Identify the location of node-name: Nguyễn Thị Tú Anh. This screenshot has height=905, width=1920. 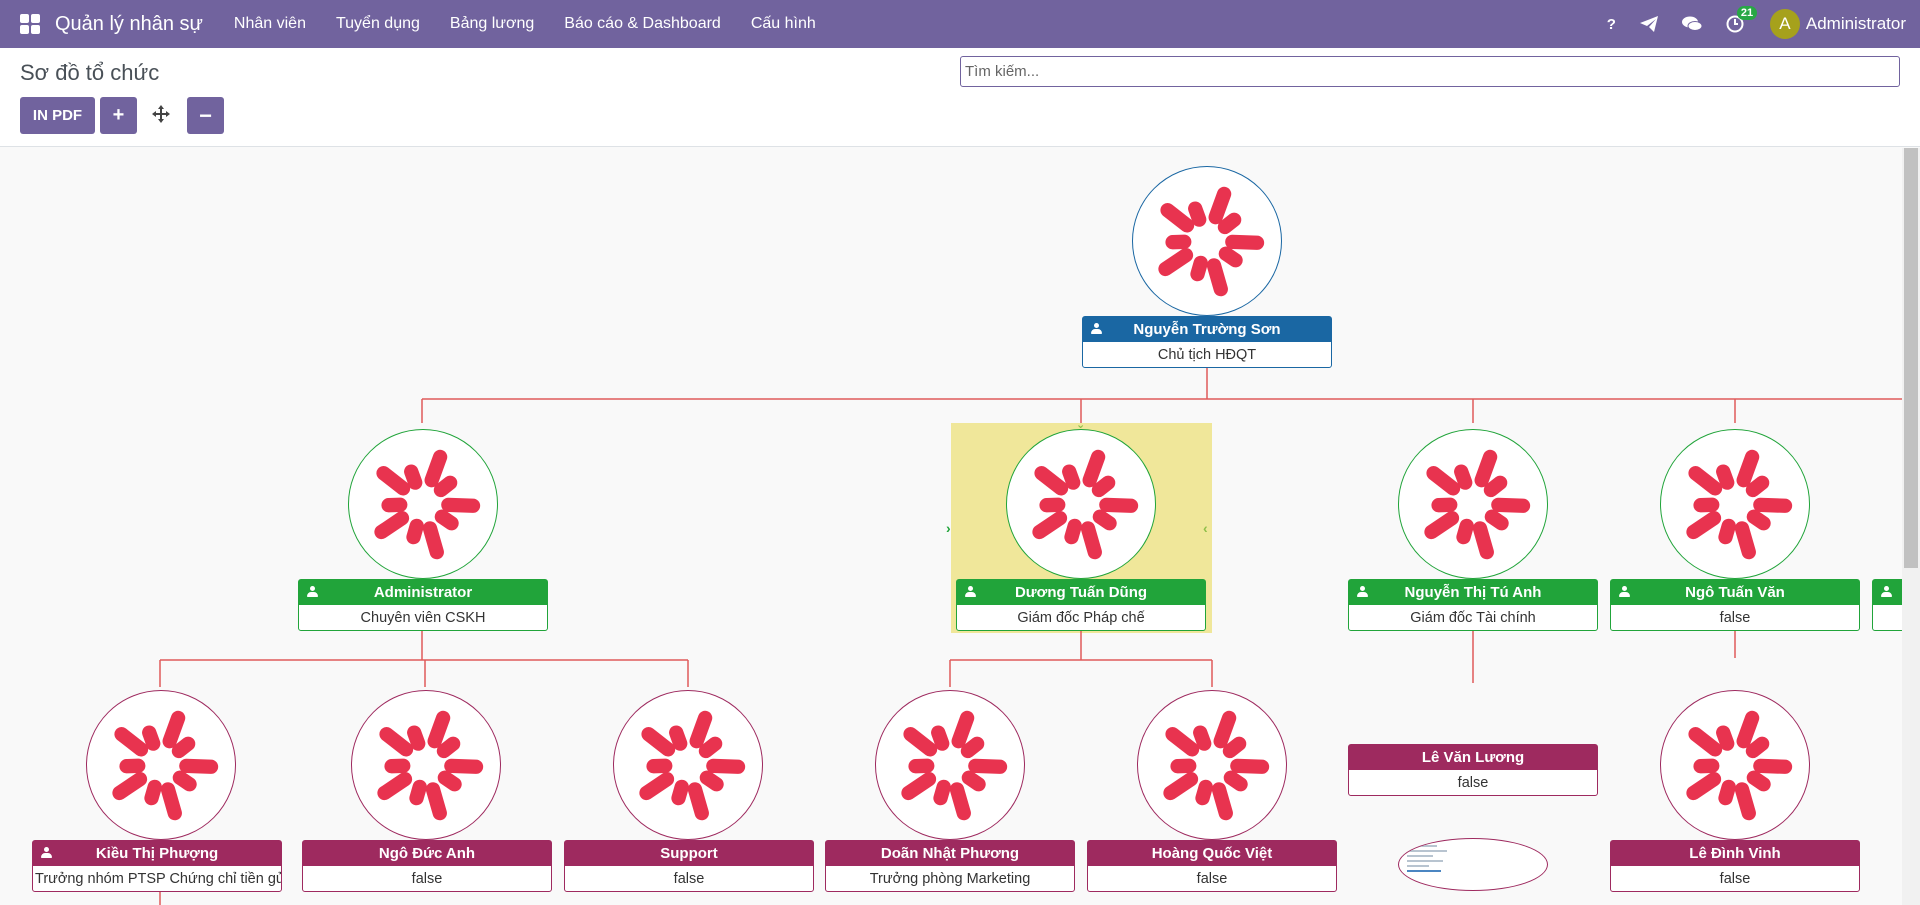
(1473, 592).